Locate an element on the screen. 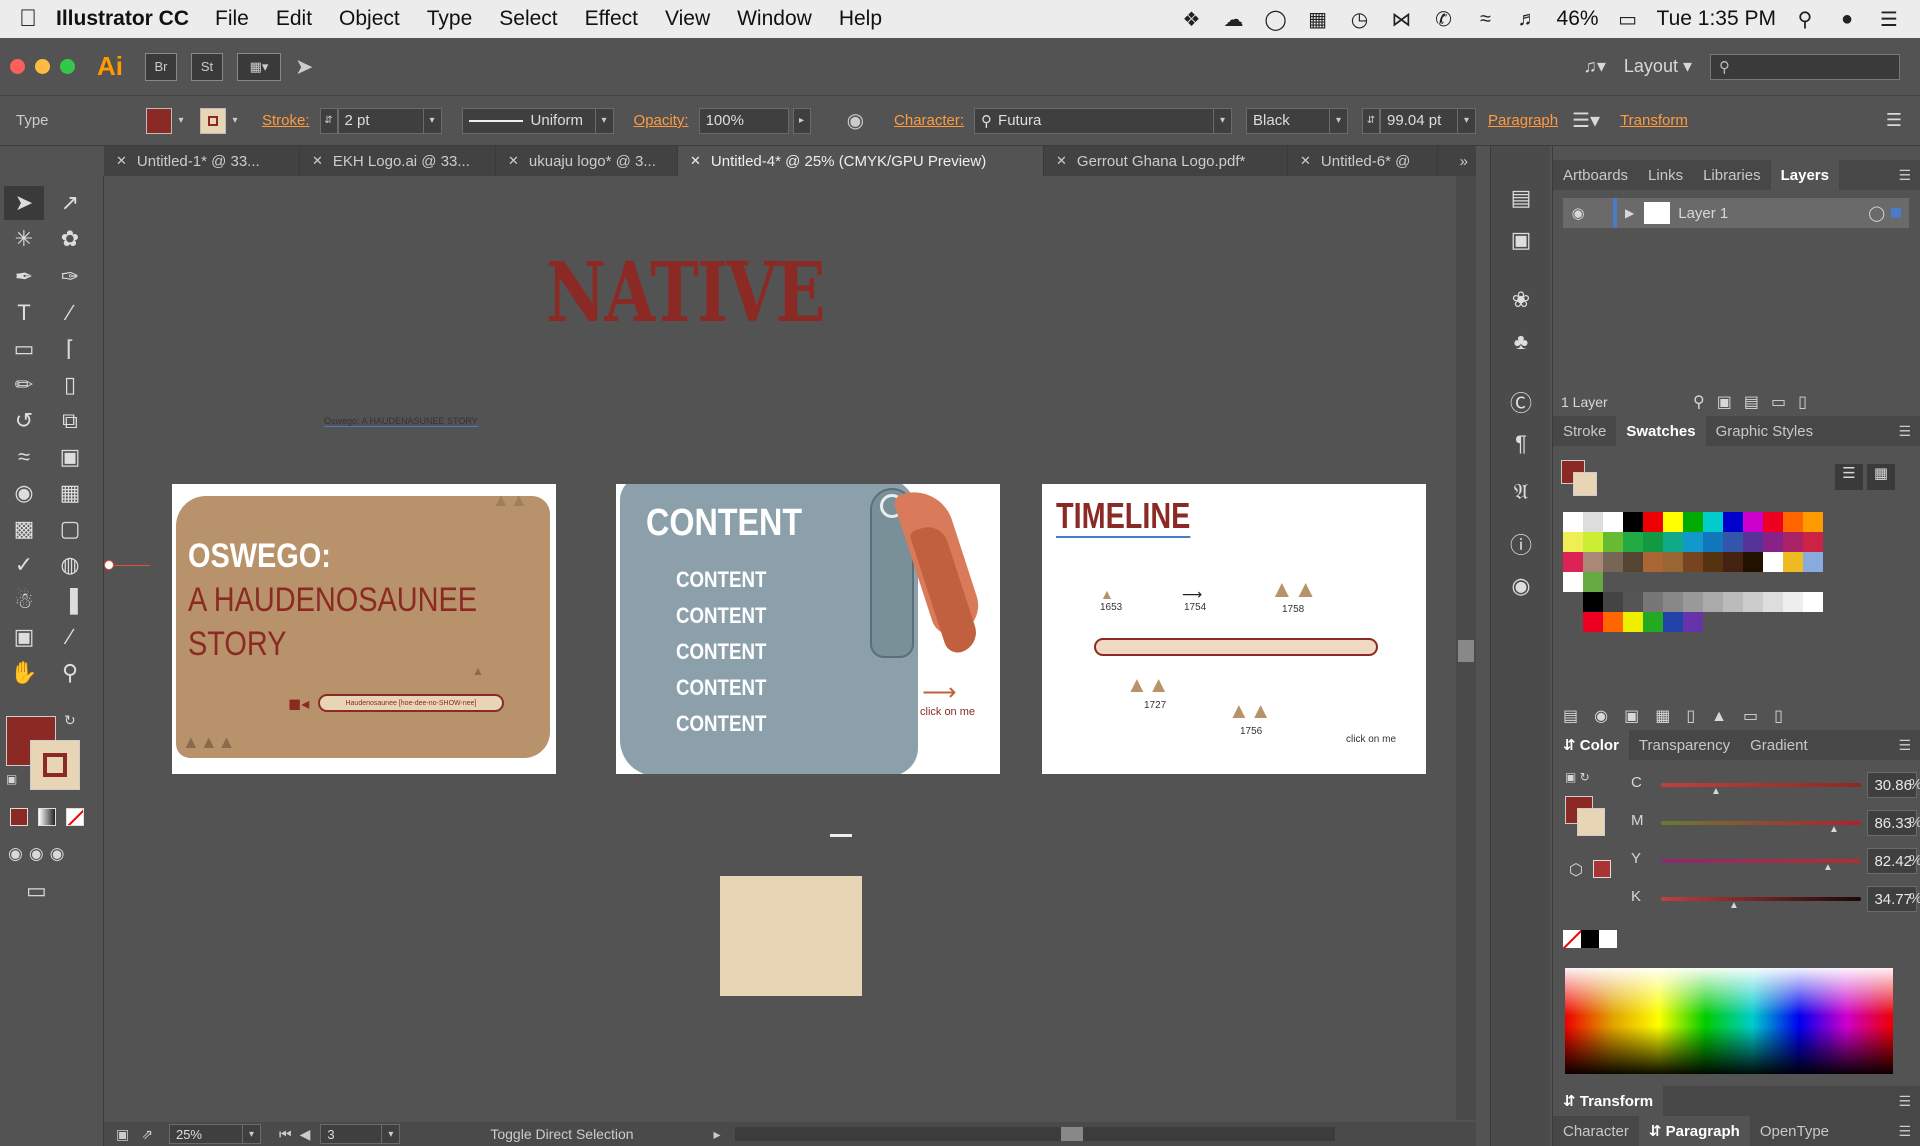 The image size is (1920, 1146). paragraph-label: Paragraph is located at coordinates (1523, 120).